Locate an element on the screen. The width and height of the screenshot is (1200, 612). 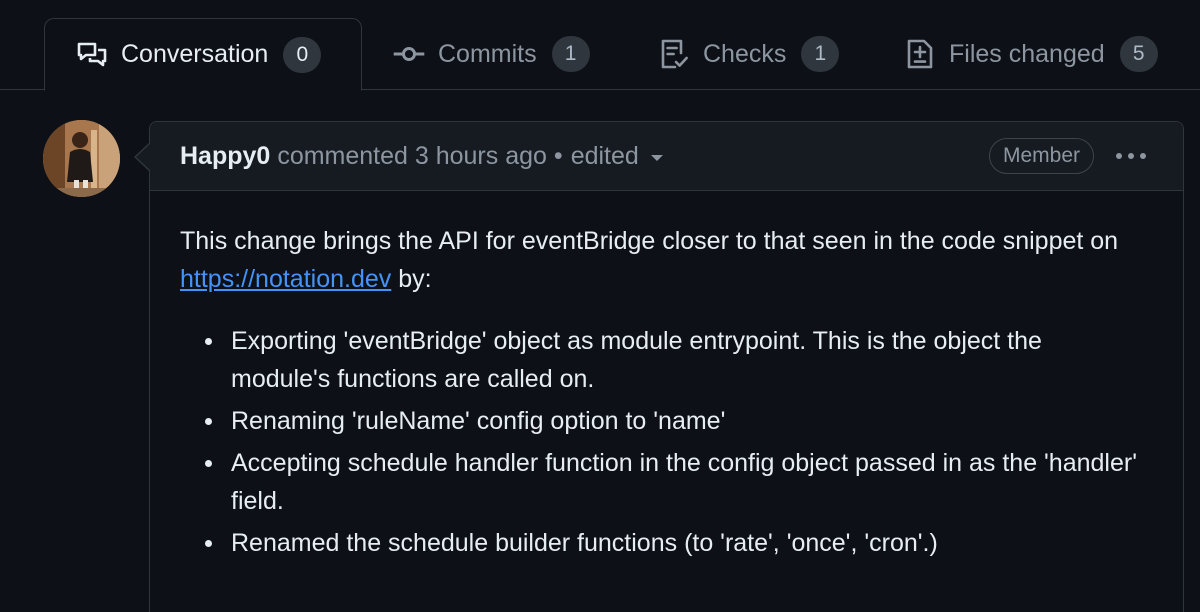
file-diff-icon is located at coordinates (920, 54).